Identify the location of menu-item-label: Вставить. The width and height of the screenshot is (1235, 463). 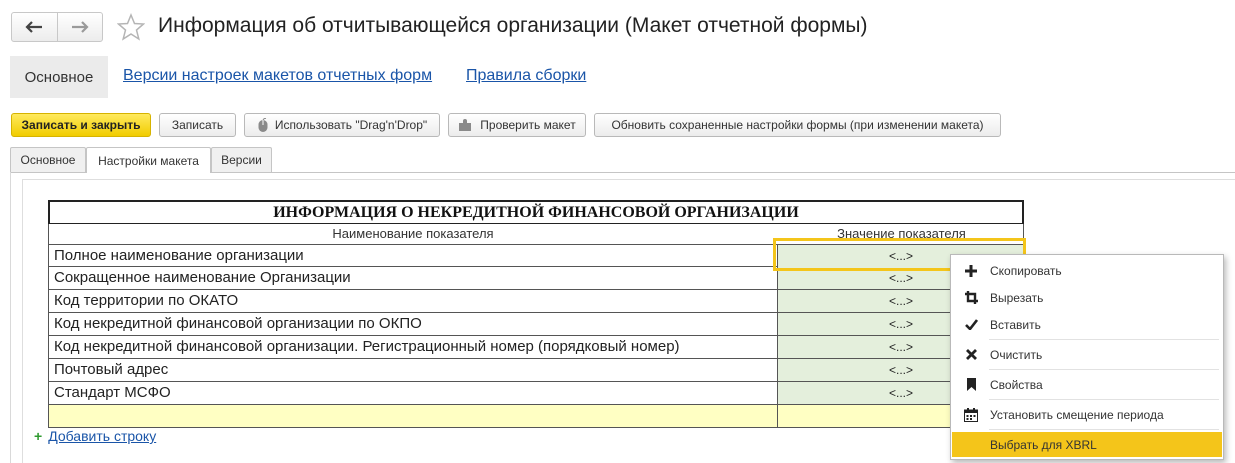
(1015, 324).